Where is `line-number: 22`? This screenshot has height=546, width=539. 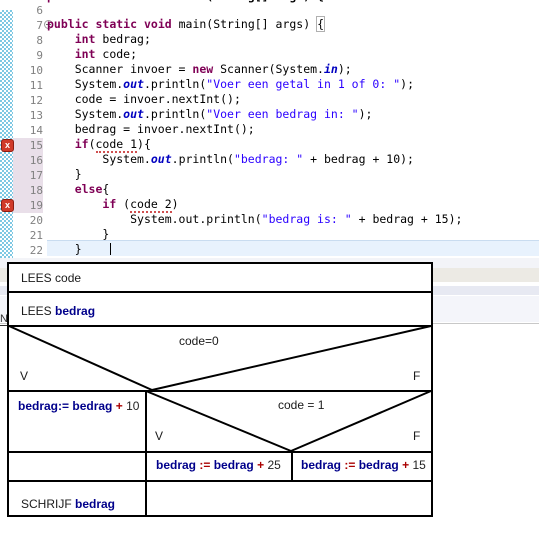 line-number: 22 is located at coordinates (36, 250).